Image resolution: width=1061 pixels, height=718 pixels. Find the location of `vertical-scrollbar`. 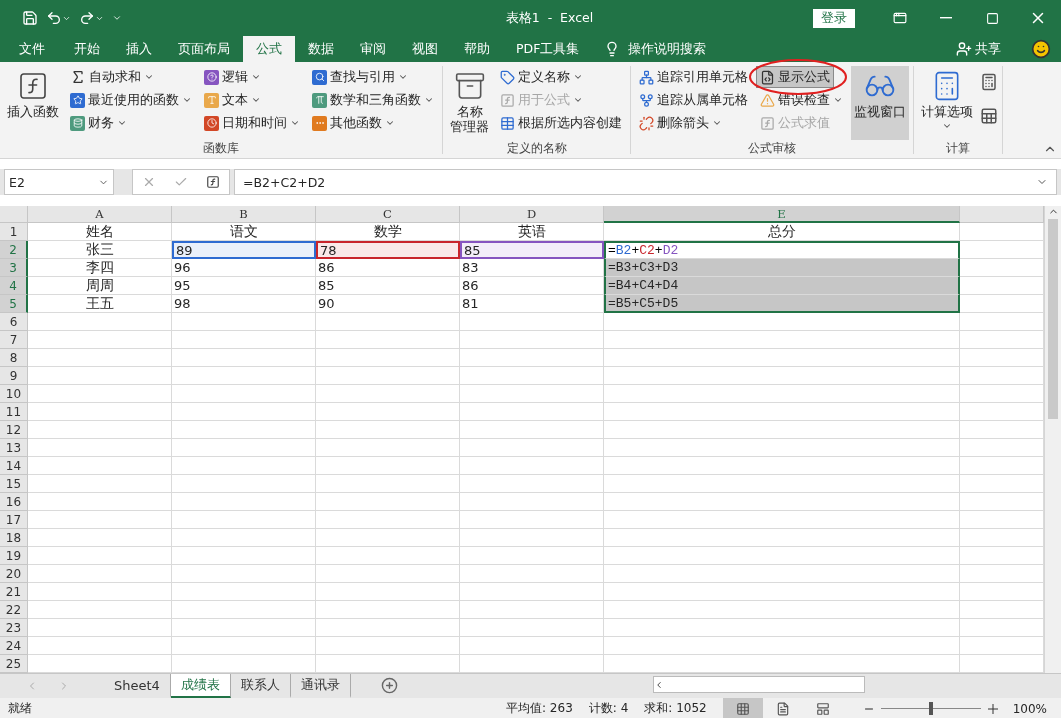

vertical-scrollbar is located at coordinates (1052, 439).